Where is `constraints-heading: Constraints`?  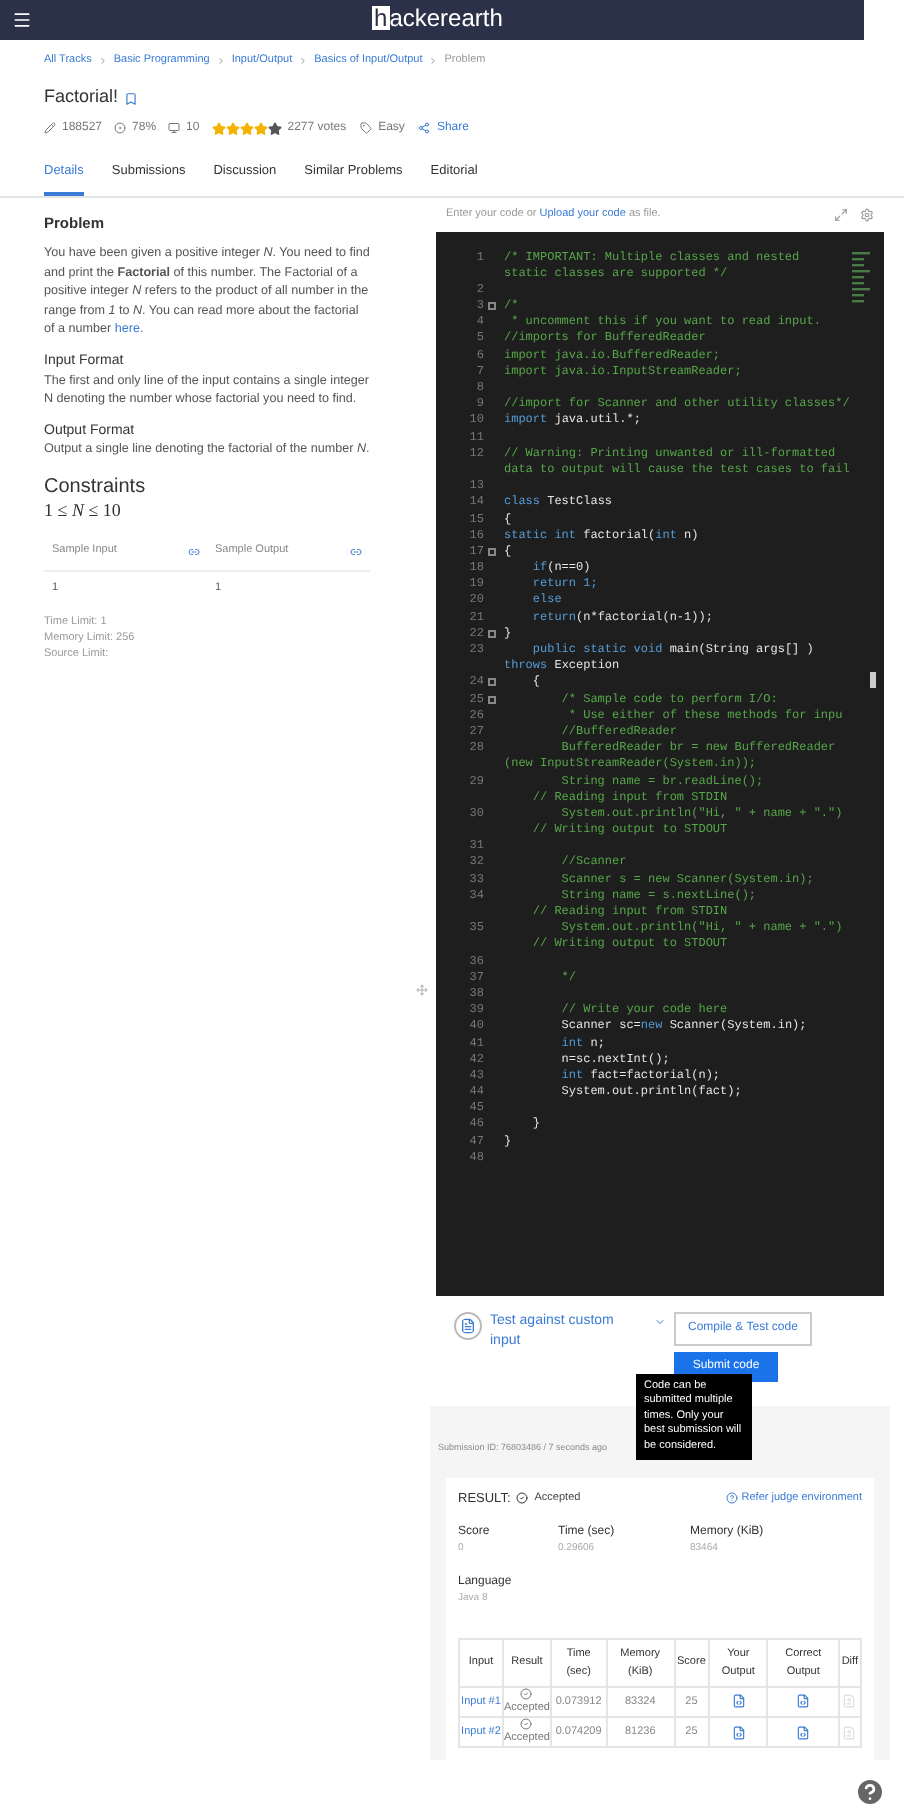 constraints-heading: Constraints is located at coordinates (96, 488).